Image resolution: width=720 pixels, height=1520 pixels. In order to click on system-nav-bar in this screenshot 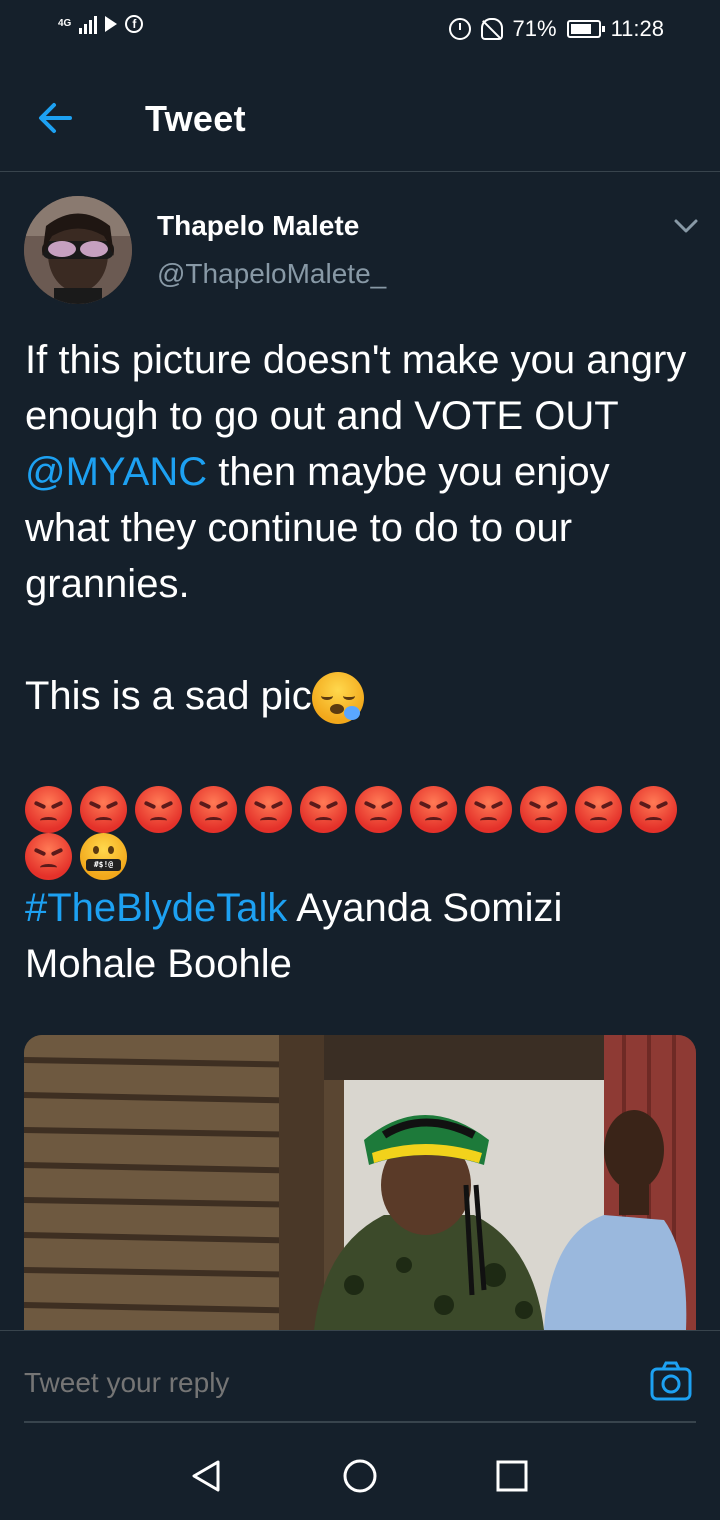, I will do `click(360, 1475)`.